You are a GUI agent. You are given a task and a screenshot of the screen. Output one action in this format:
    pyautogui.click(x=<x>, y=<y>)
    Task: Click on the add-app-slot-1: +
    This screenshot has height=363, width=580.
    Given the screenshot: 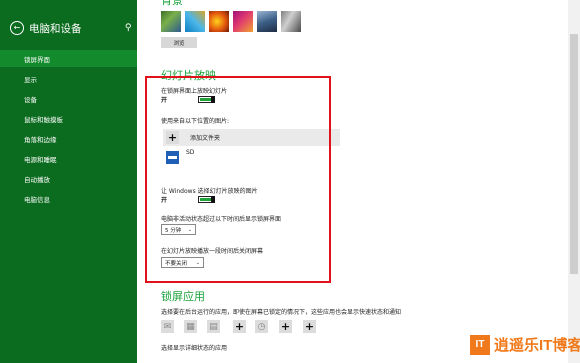 What is the action you would take?
    pyautogui.click(x=239, y=326)
    